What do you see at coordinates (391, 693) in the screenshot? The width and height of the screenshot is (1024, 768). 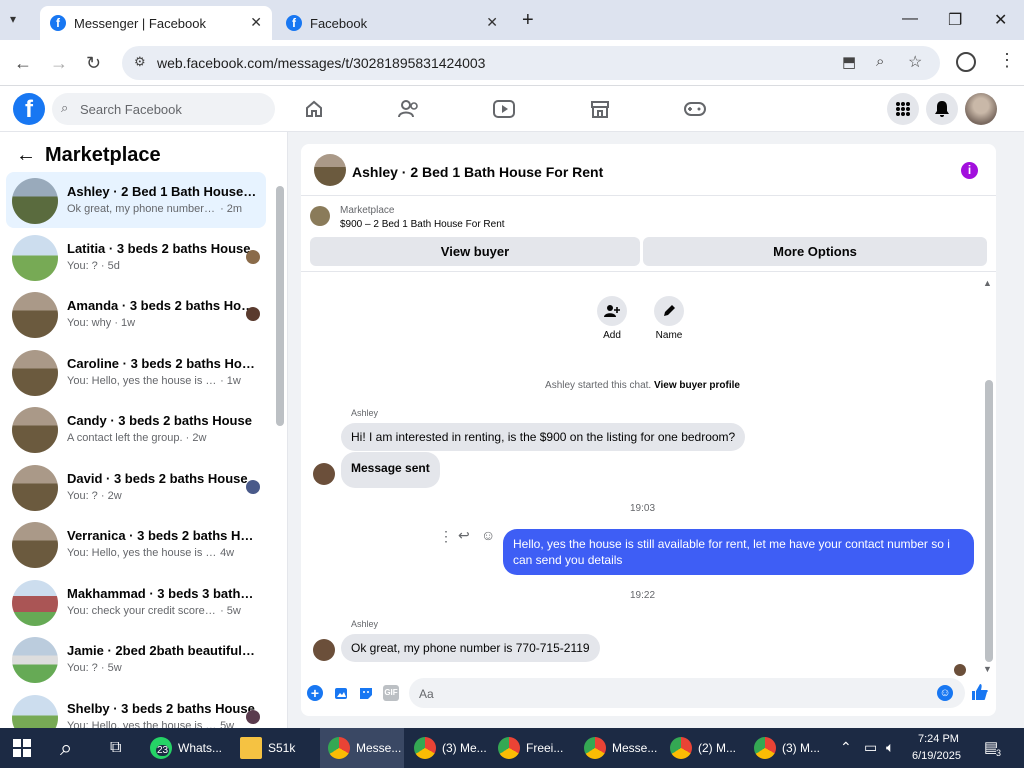 I see `gif-icon: GIF` at bounding box center [391, 693].